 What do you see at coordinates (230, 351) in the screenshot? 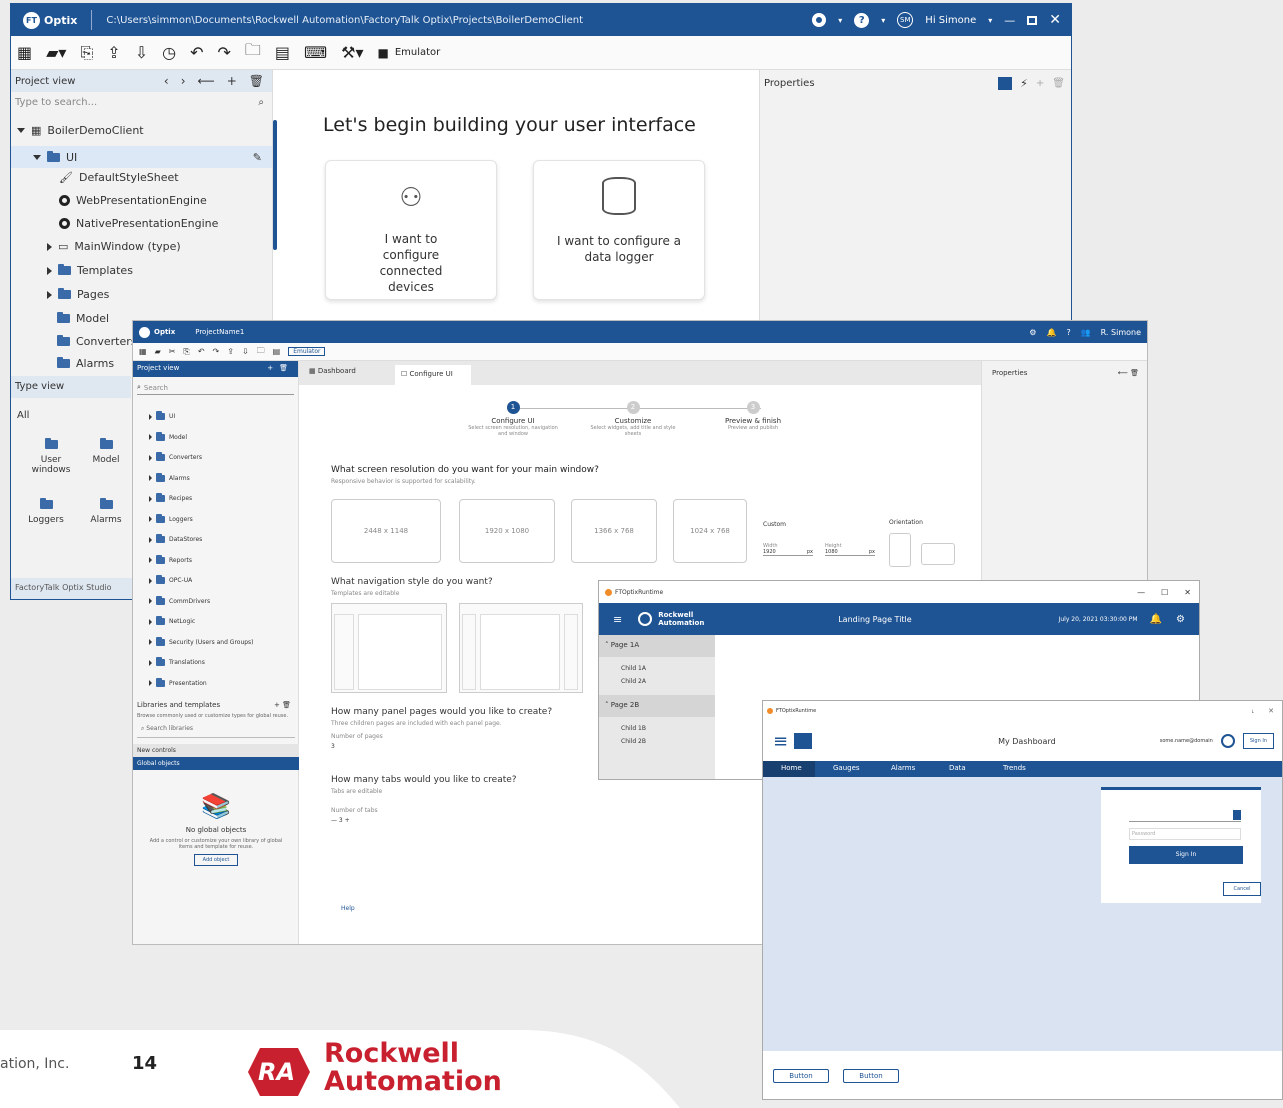
I see `import-icon: ⇪` at bounding box center [230, 351].